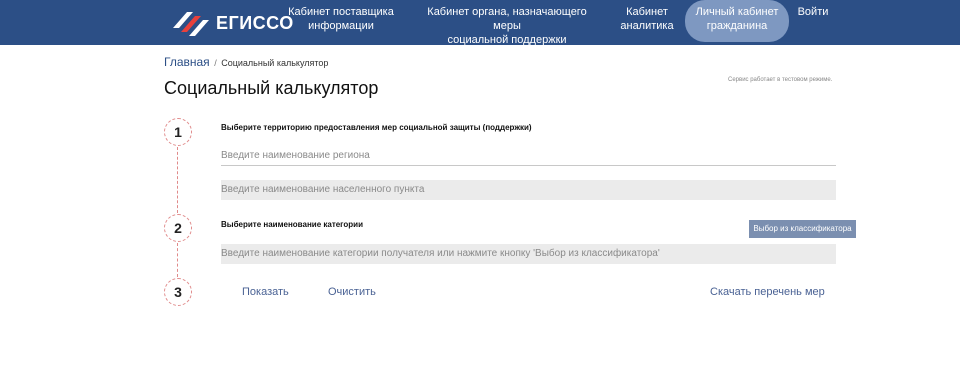 The image size is (960, 375). I want to click on nav-org-line2: социальной поддержки, so click(507, 40).